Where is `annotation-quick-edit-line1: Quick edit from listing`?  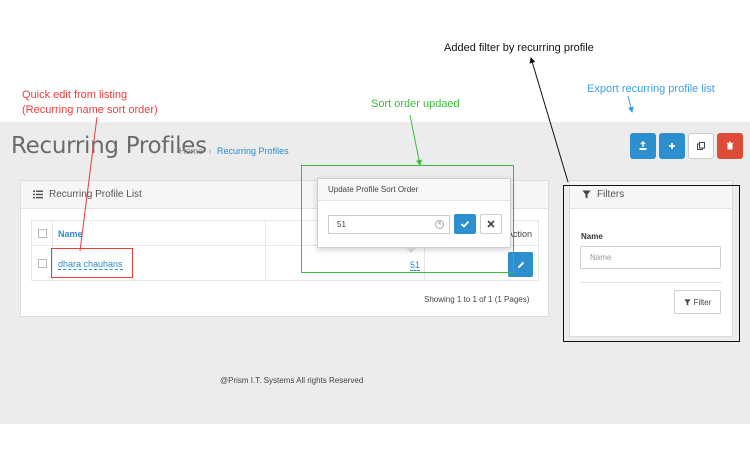
annotation-quick-edit-line1: Quick edit from listing is located at coordinates (75, 95).